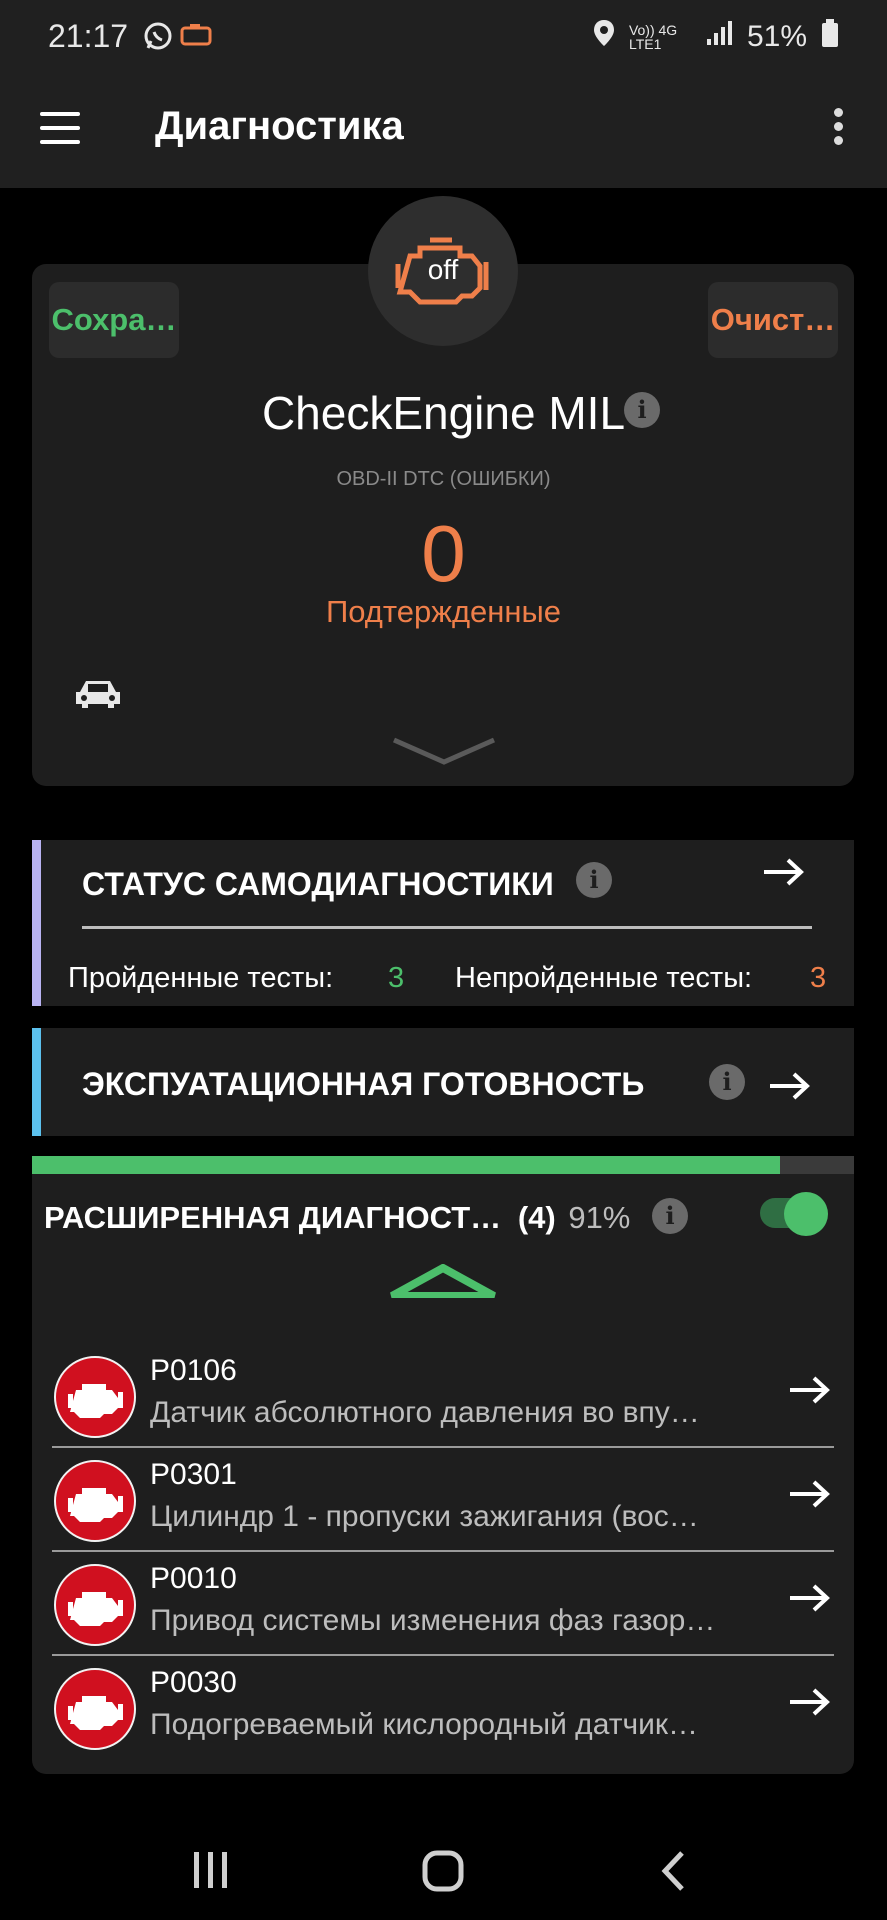 The image size is (887, 1920). What do you see at coordinates (406, 1165) in the screenshot?
I see `extended-progress-fill` at bounding box center [406, 1165].